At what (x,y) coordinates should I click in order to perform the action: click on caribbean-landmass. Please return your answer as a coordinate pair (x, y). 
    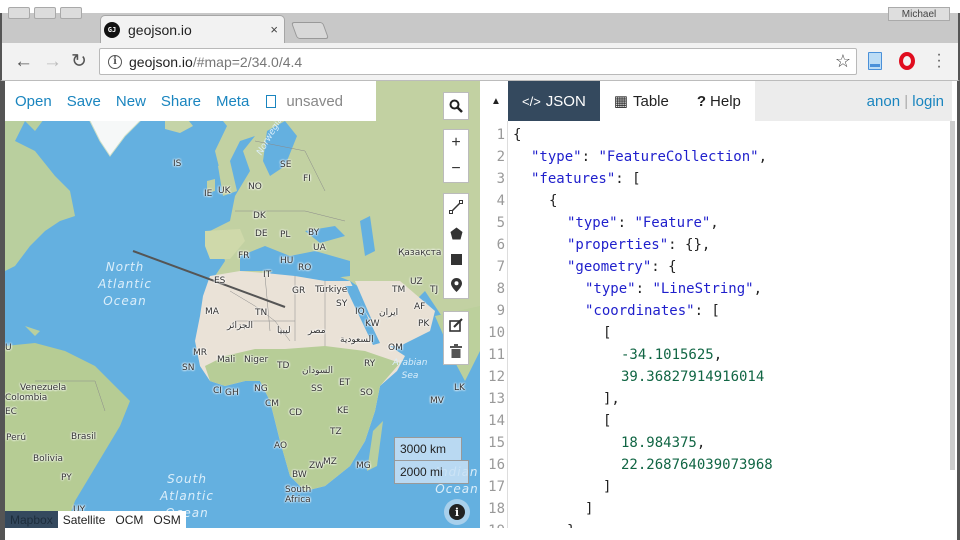
    Looking at the image, I should click on (32, 331).